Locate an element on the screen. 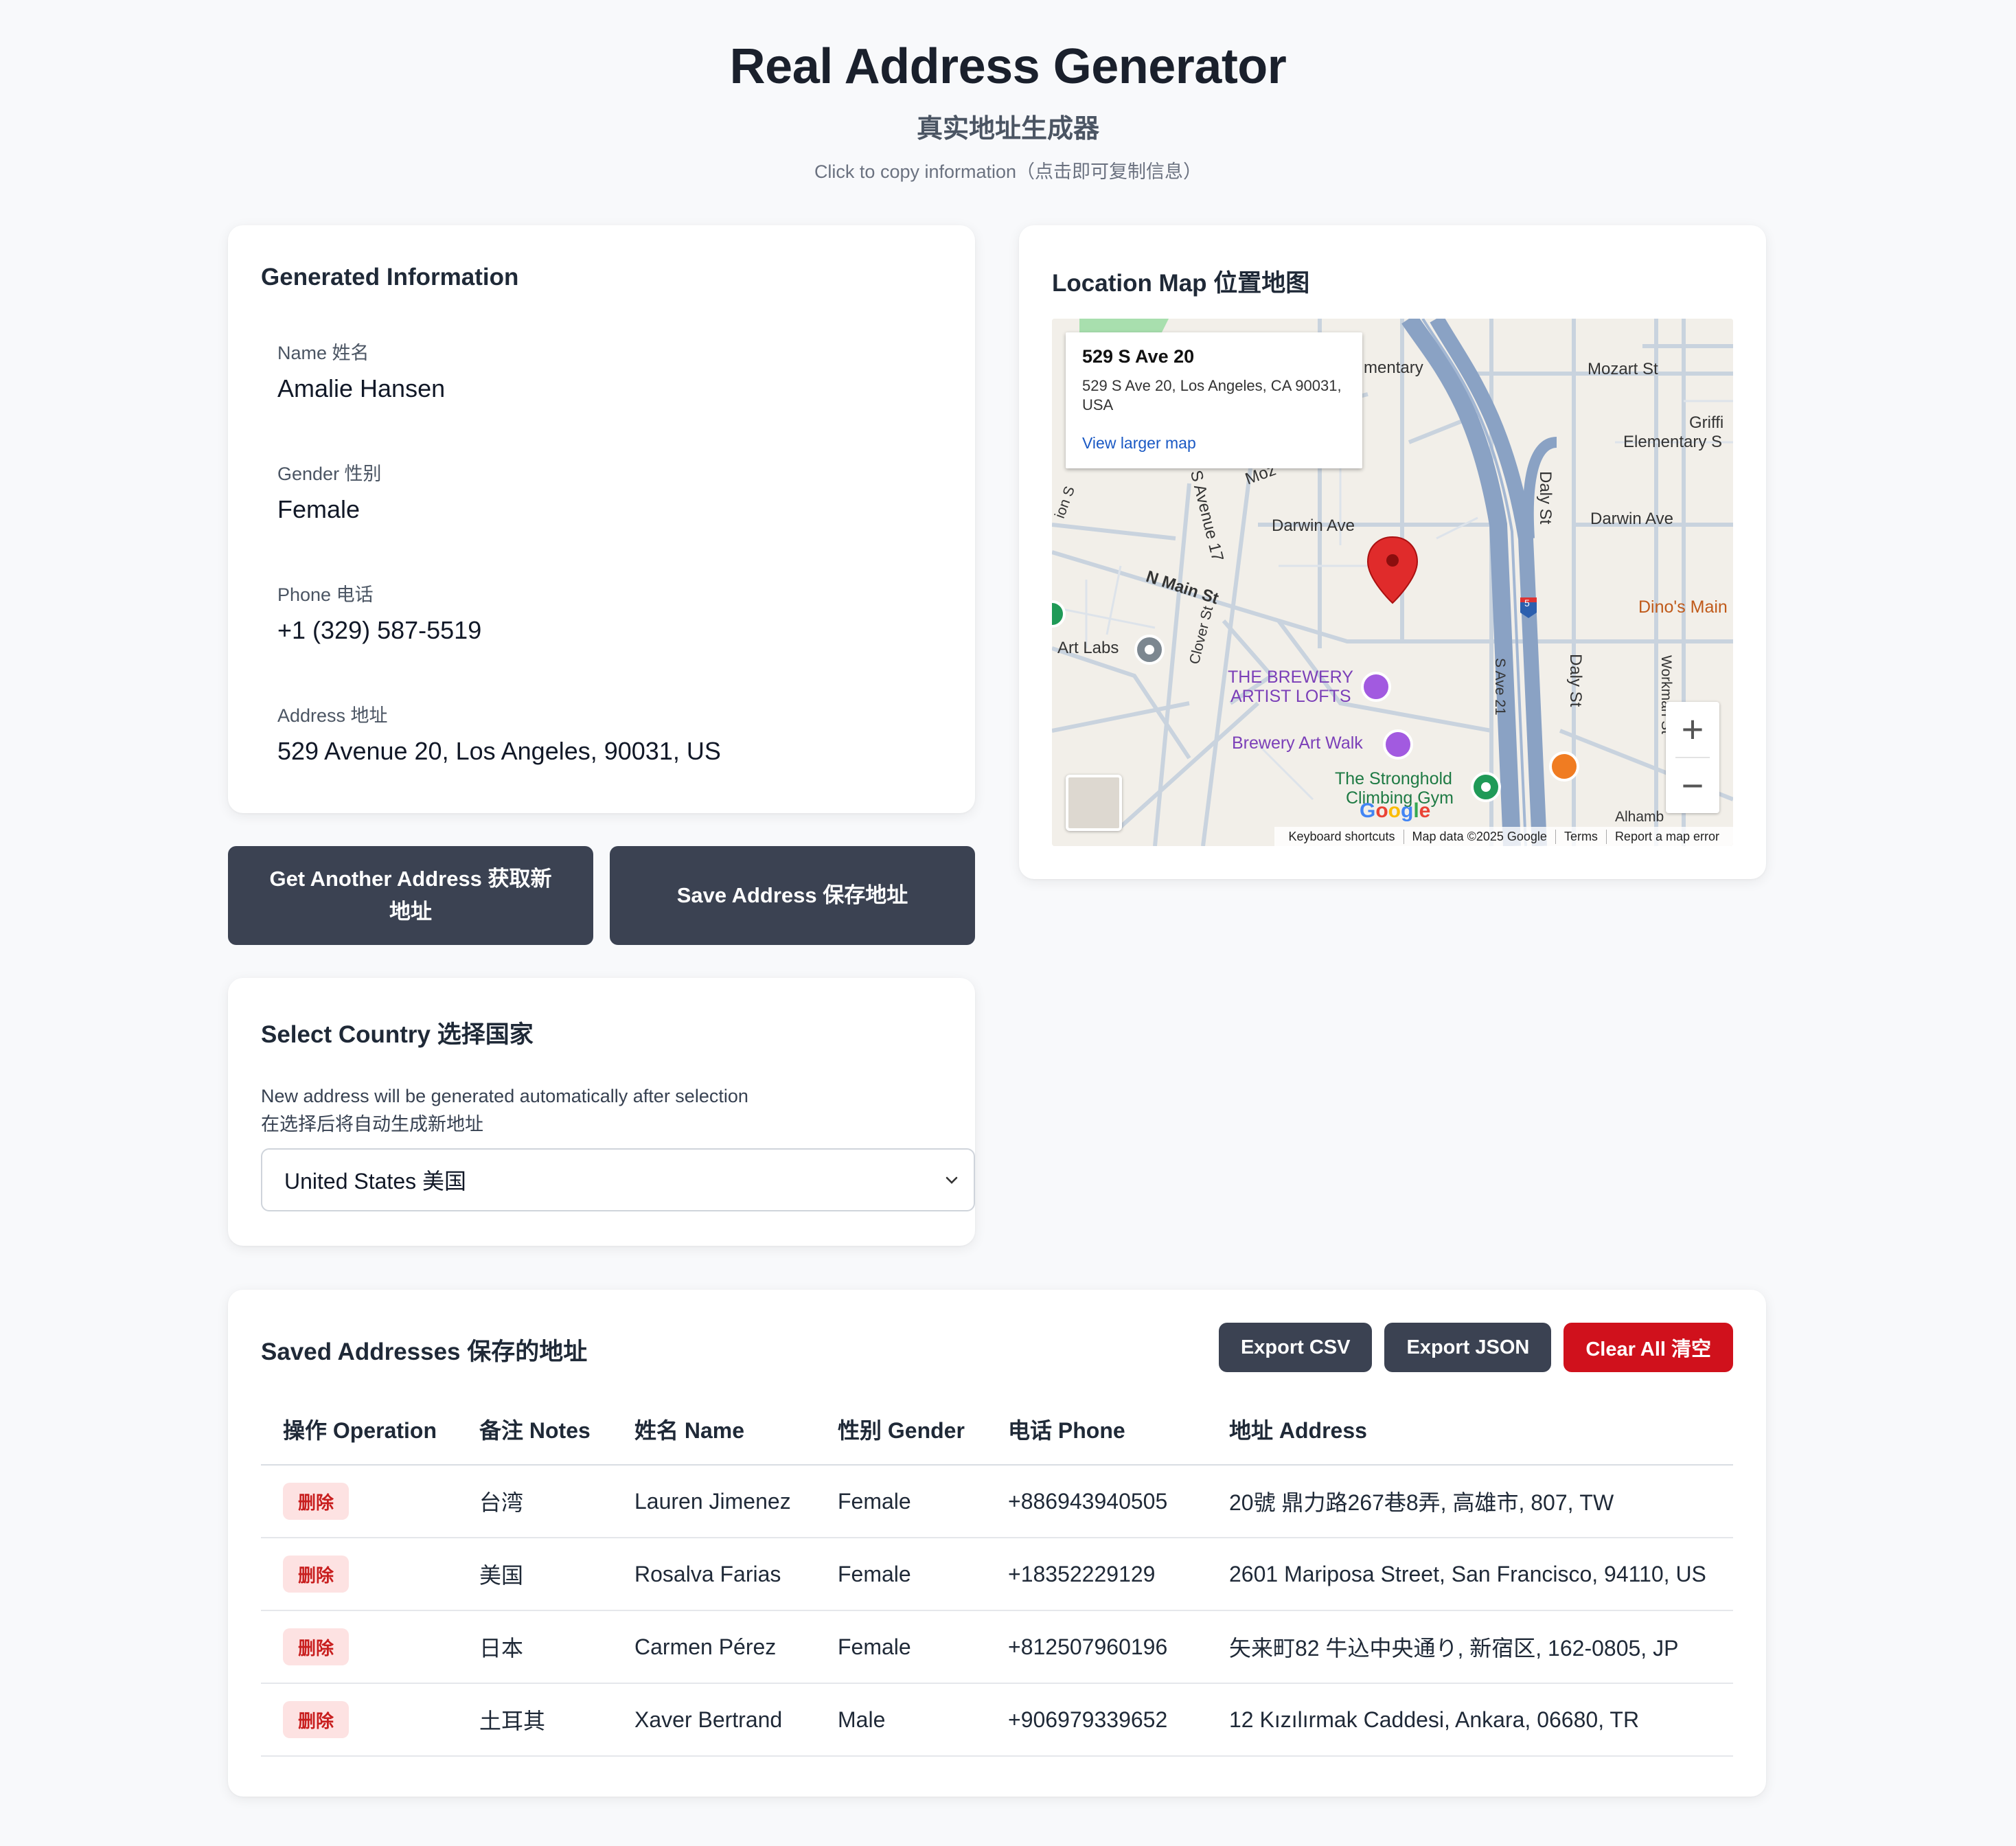  view-larger-map-link: View larger map is located at coordinates (1139, 443).